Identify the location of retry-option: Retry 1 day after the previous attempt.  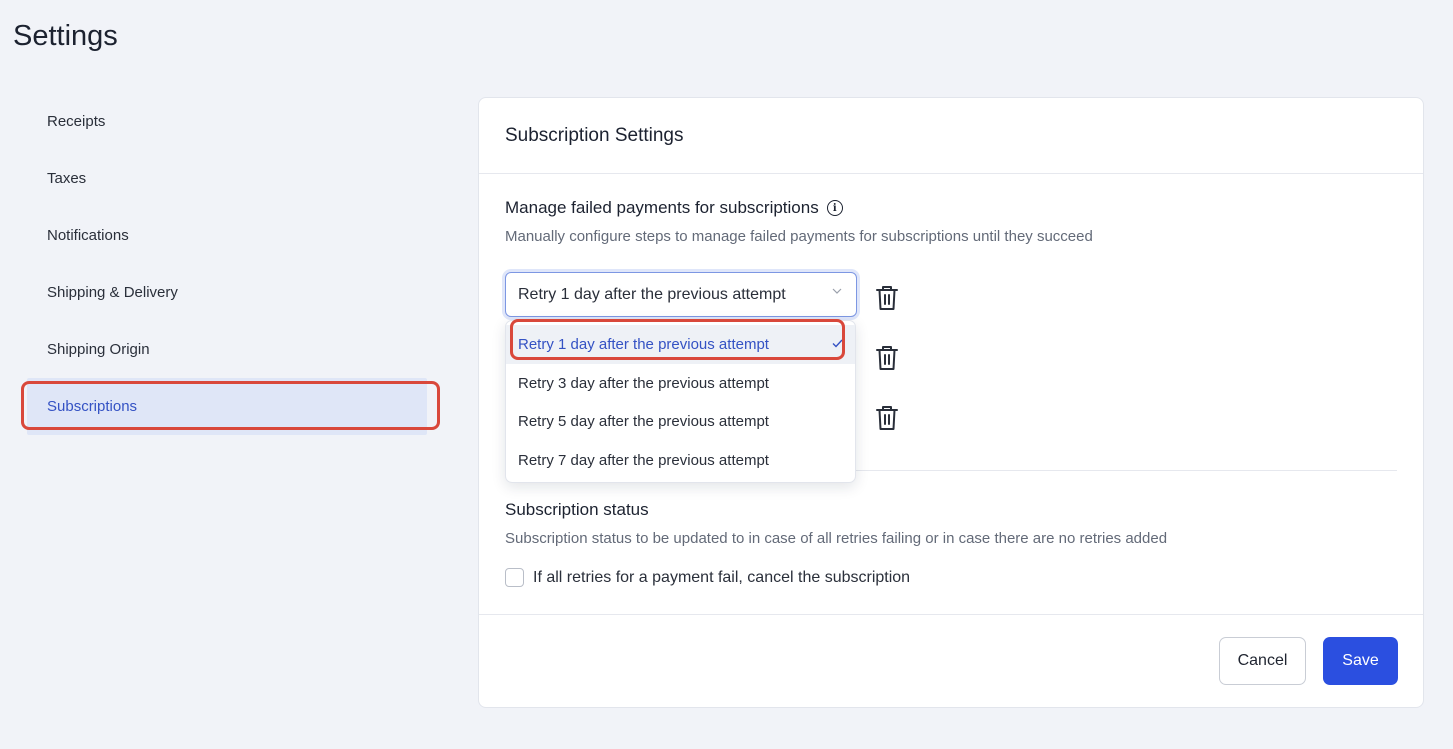
(680, 344).